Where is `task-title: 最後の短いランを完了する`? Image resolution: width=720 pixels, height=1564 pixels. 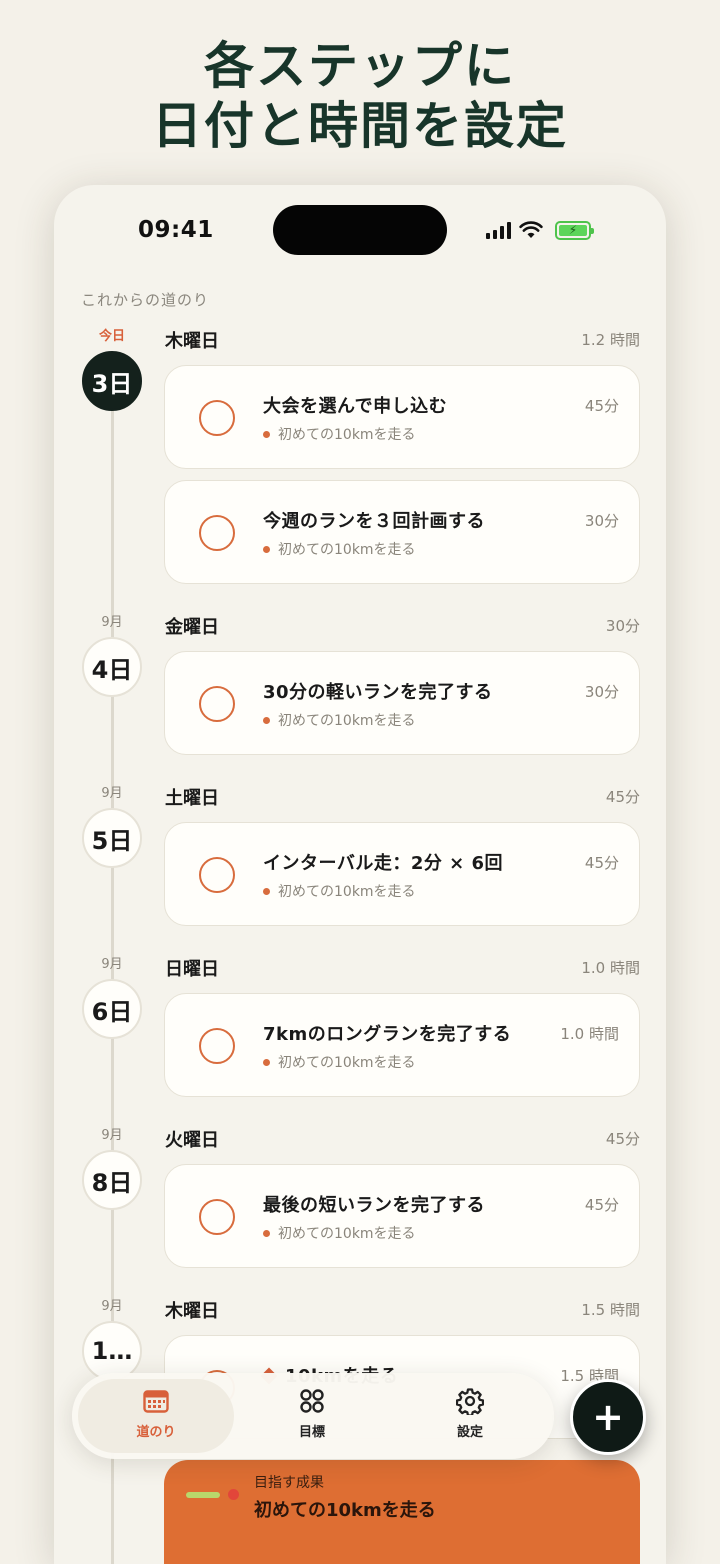 task-title: 最後の短いランを完了する is located at coordinates (374, 1205).